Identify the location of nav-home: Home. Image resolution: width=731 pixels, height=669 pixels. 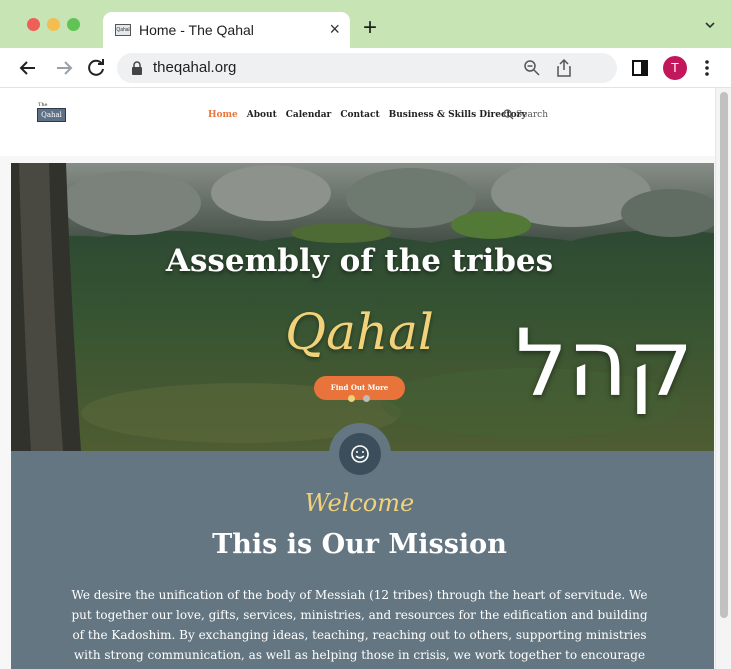
(223, 115).